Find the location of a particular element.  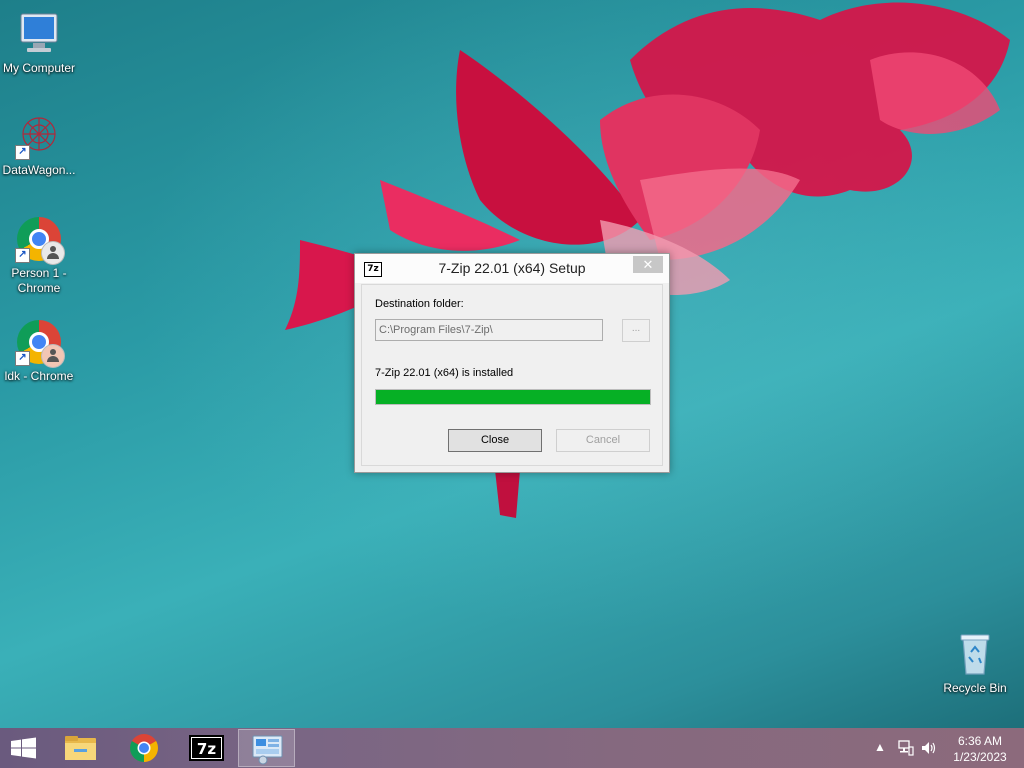

destination-folder-field: C:\Program Files\7-Zip\ is located at coordinates (489, 330).